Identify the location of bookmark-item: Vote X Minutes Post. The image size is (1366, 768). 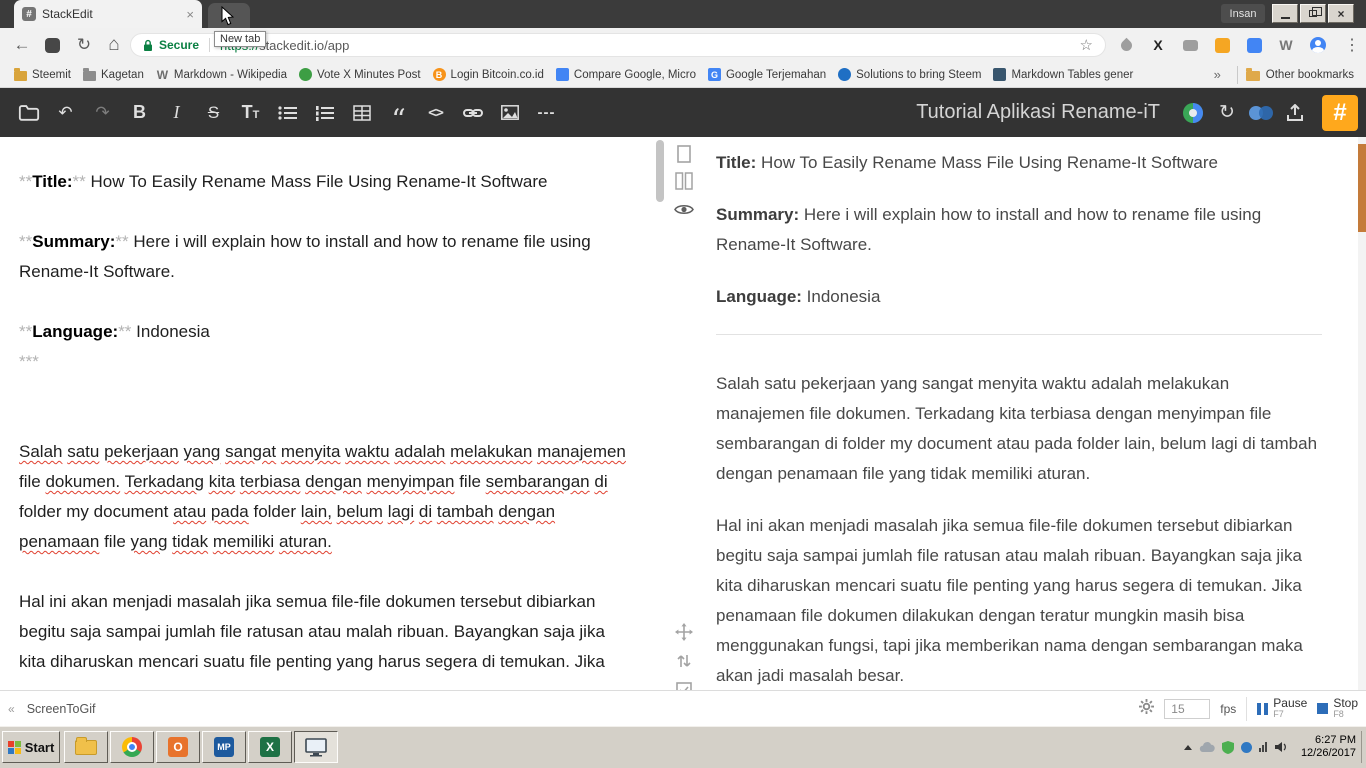
(360, 74).